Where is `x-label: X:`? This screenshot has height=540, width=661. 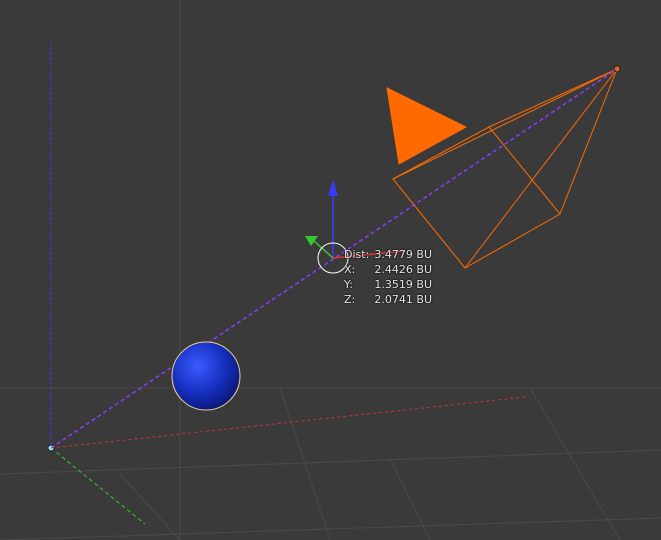
x-label: X: is located at coordinates (350, 269).